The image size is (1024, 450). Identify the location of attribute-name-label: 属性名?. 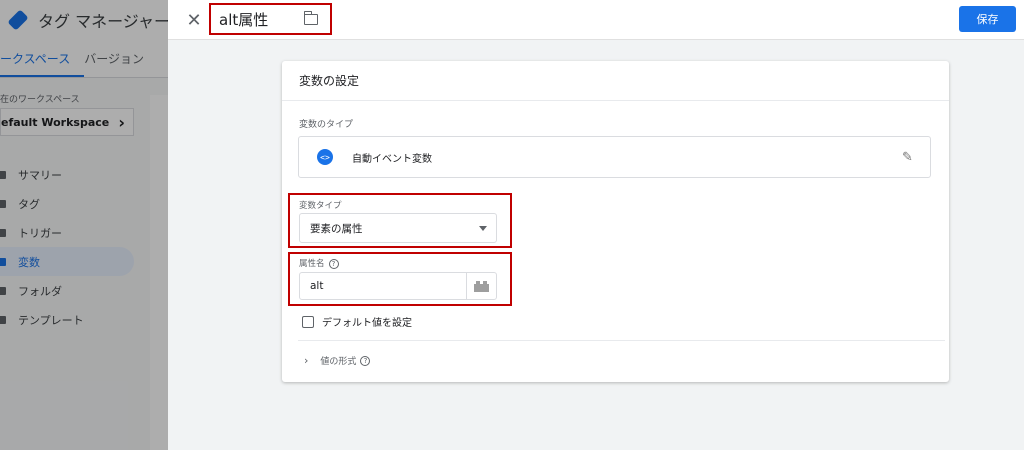
(319, 263).